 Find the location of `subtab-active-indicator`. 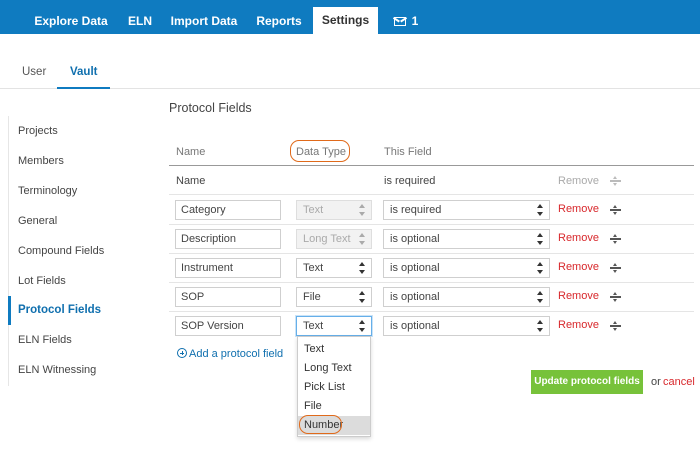

subtab-active-indicator is located at coordinates (83, 88).